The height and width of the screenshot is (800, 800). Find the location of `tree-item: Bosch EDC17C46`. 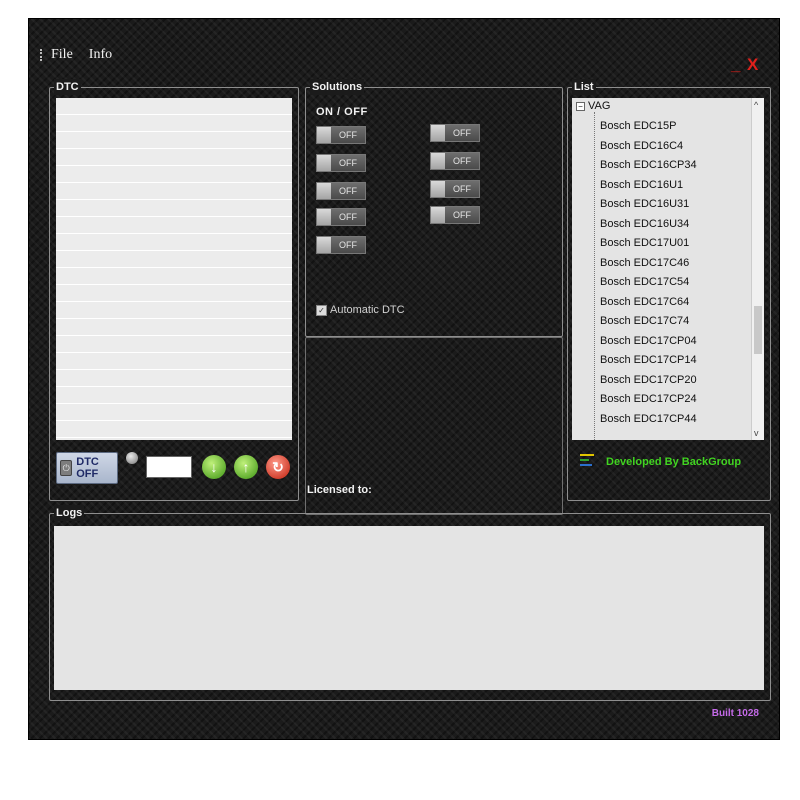

tree-item: Bosch EDC17C46 is located at coordinates (648, 267).